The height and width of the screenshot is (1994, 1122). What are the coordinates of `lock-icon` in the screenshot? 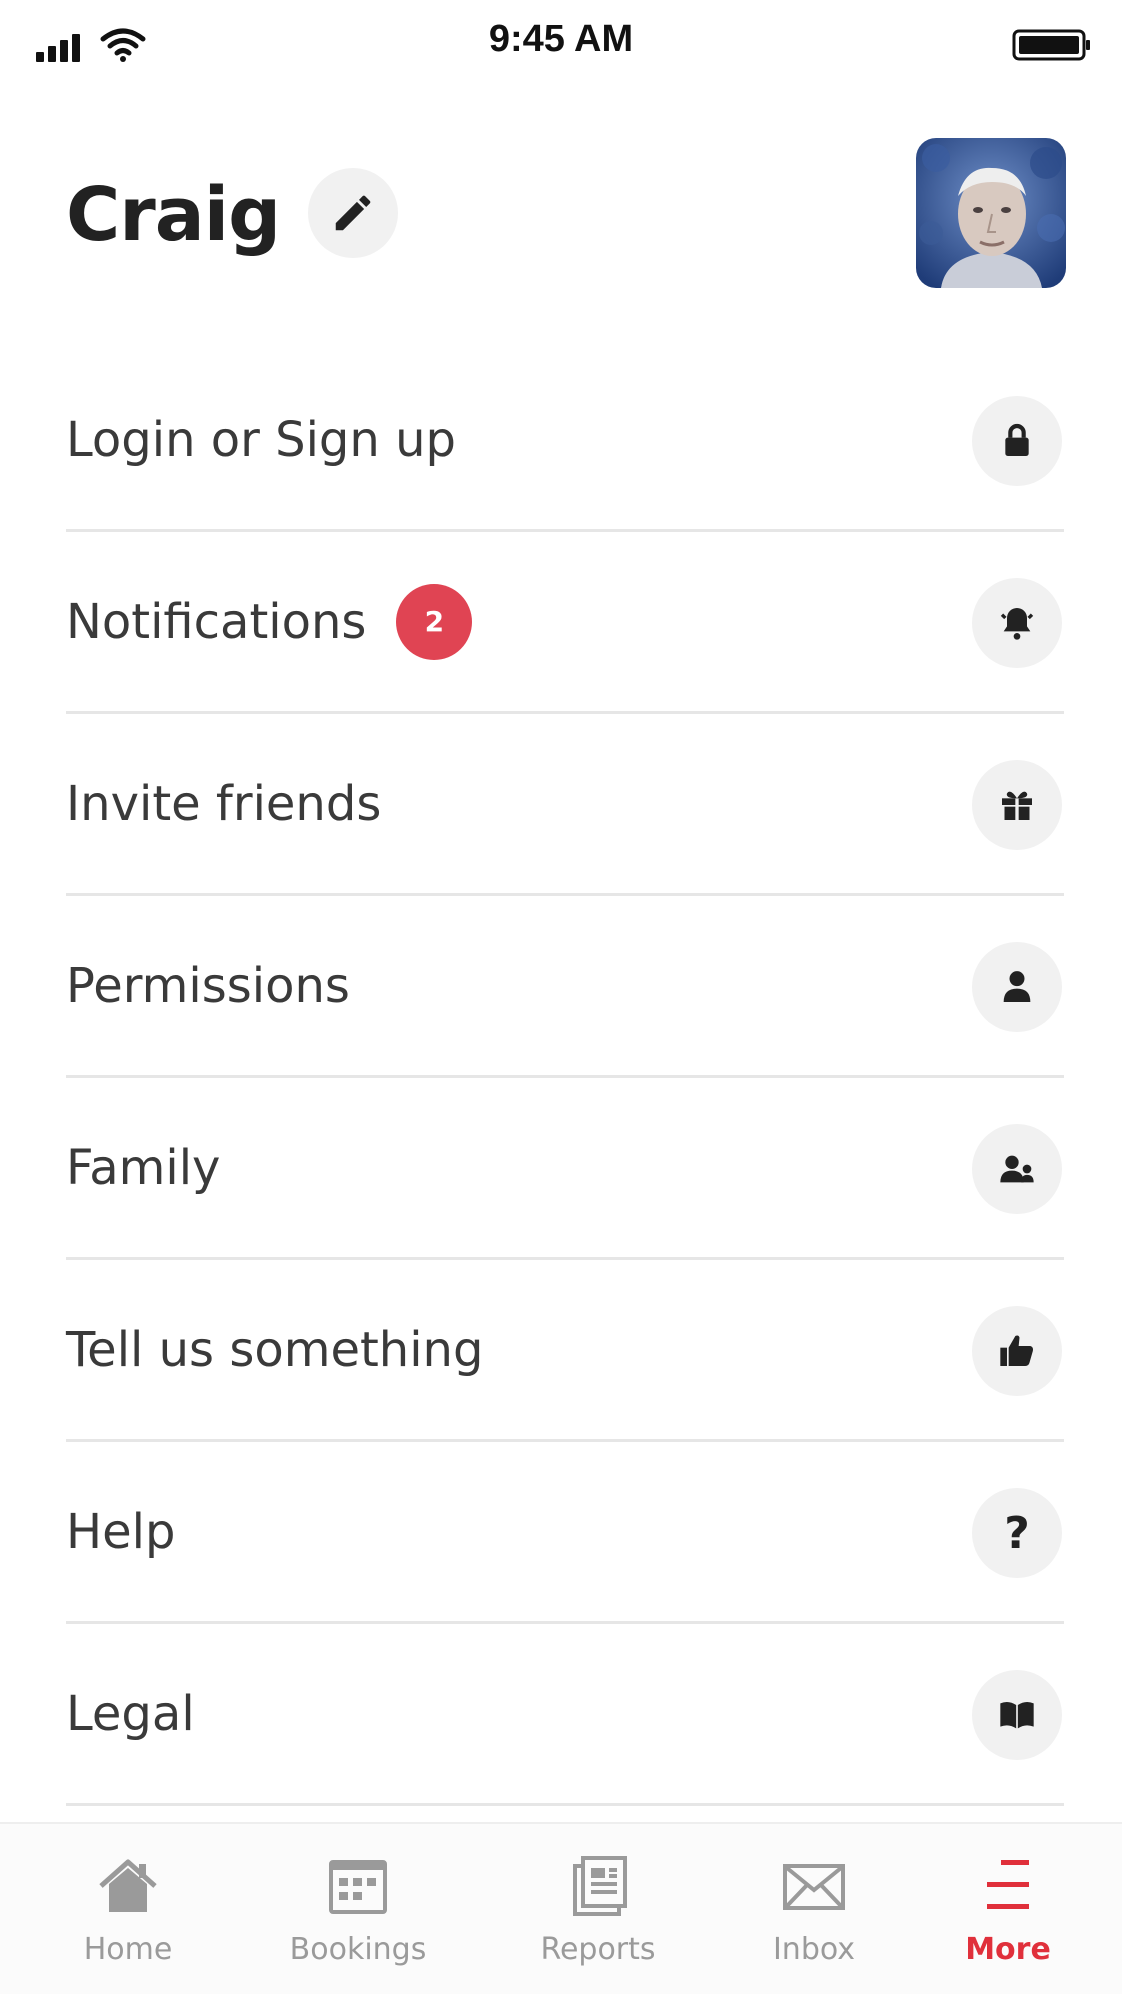 It's located at (1017, 441).